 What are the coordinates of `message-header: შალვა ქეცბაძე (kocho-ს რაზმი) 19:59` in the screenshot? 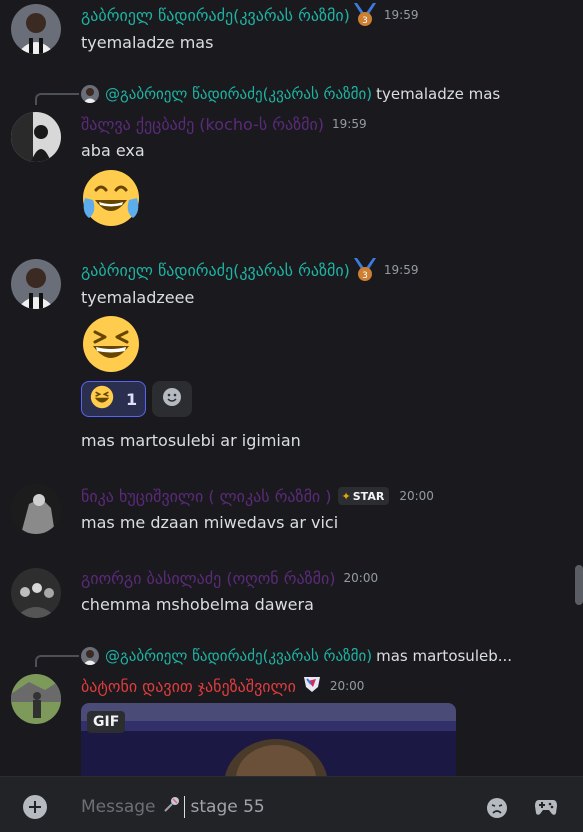 It's located at (224, 124).